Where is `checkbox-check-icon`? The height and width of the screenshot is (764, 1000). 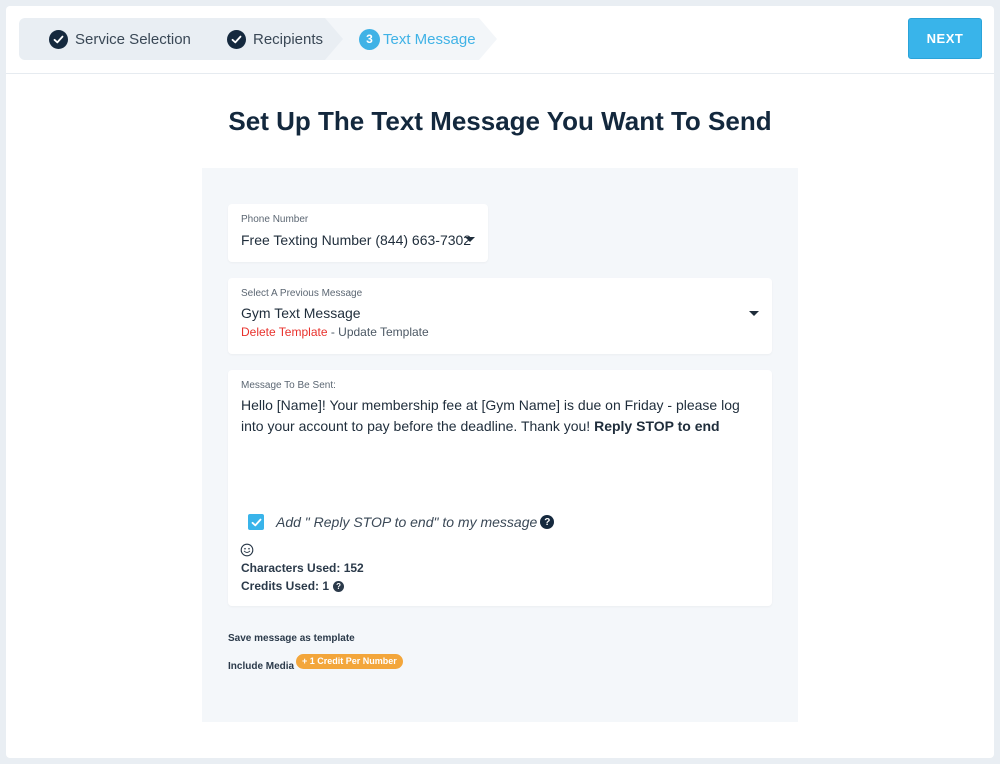
checkbox-check-icon is located at coordinates (256, 522).